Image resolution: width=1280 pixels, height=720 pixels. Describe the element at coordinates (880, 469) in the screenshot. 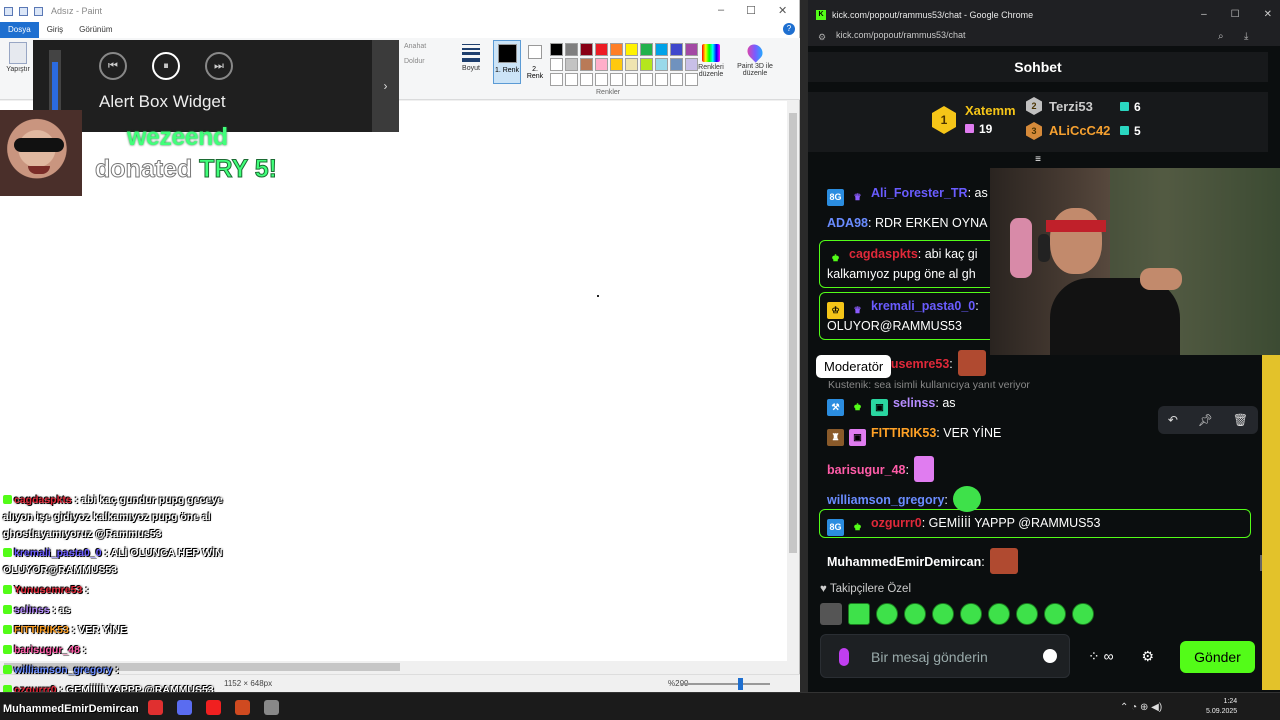

I see `chat-message: barisugur_48:` at that location.